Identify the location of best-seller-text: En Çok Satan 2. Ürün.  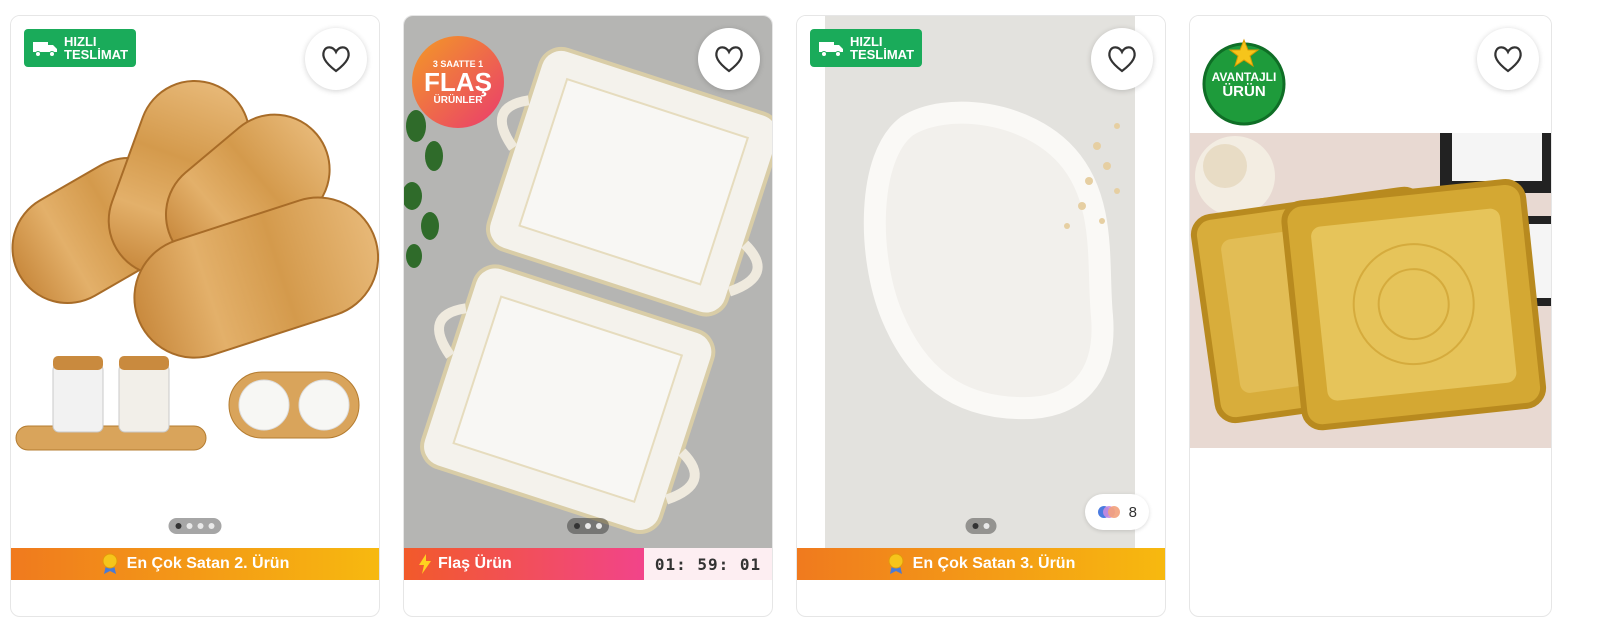
(208, 563).